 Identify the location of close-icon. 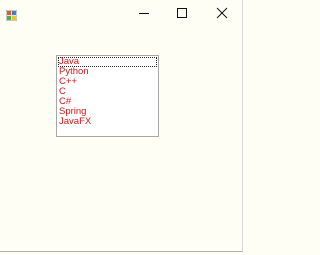
(222, 12).